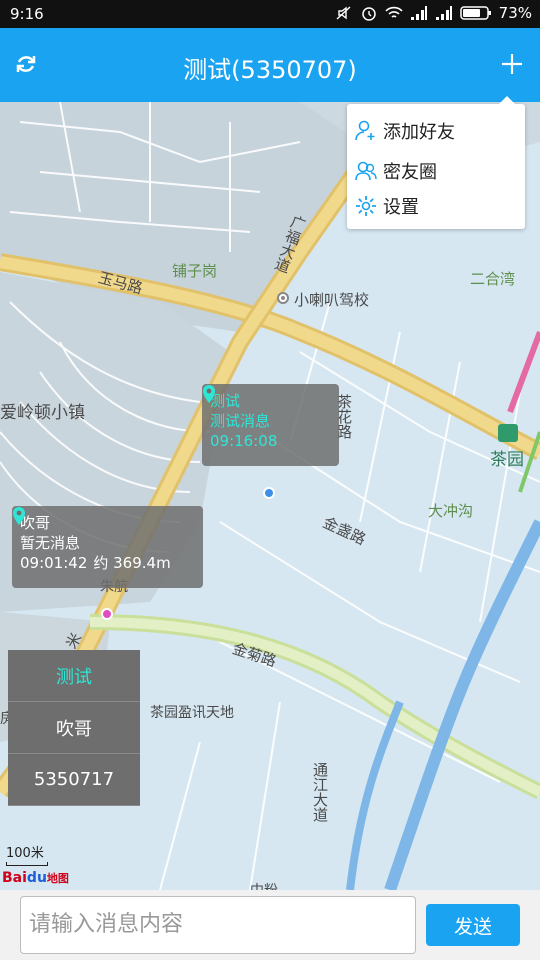  Describe the element at coordinates (42, 413) in the screenshot. I see `map-label-alingdun: 爱岭顿小镇` at that location.